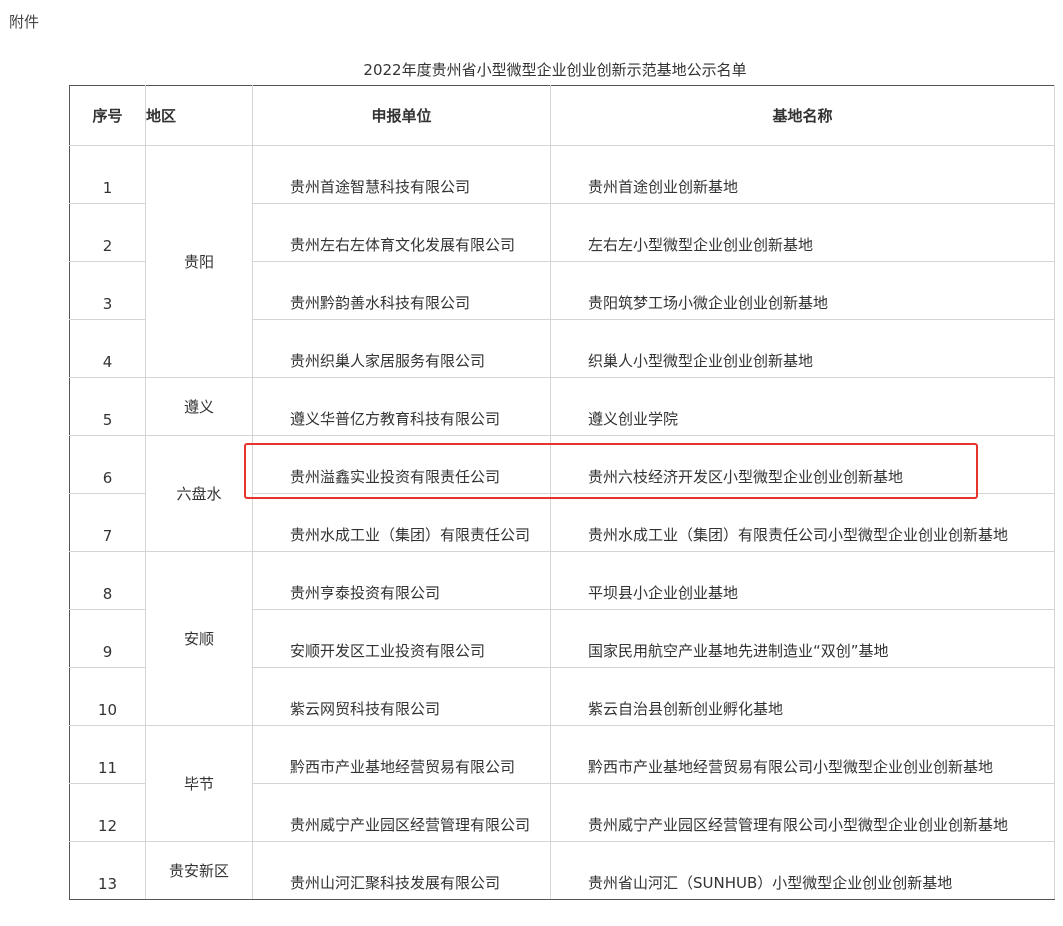  I want to click on attachment-label: 附件, so click(24, 22).